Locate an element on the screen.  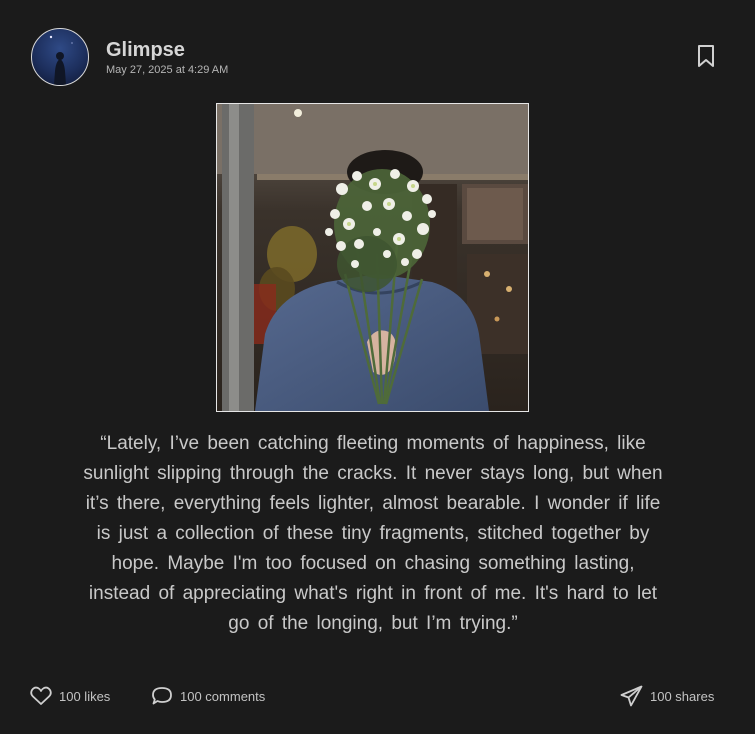
share-button: 100 shares is located at coordinates (667, 696).